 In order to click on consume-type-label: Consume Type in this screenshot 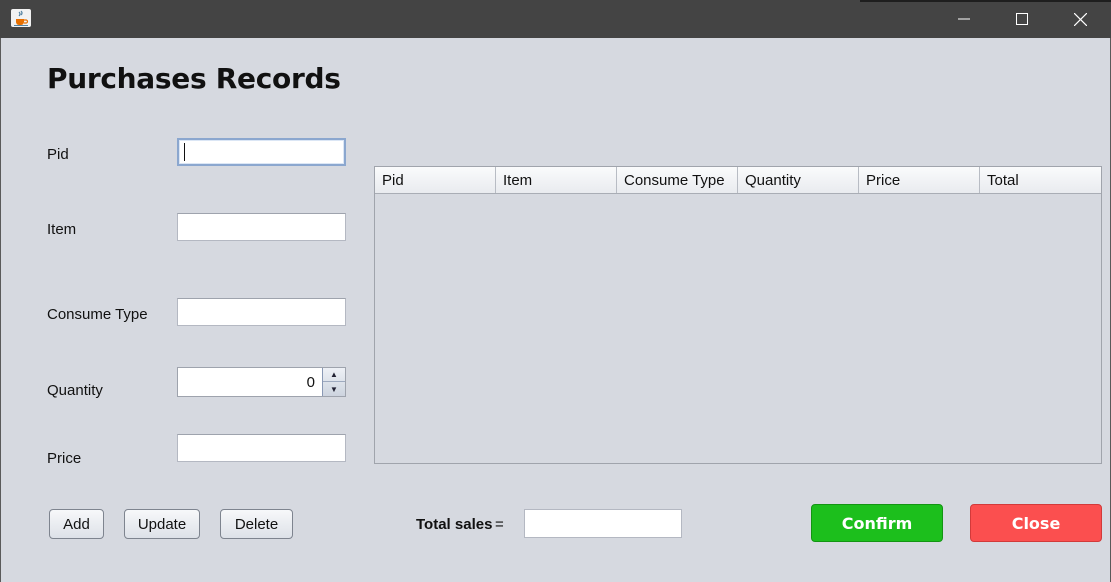, I will do `click(97, 314)`.